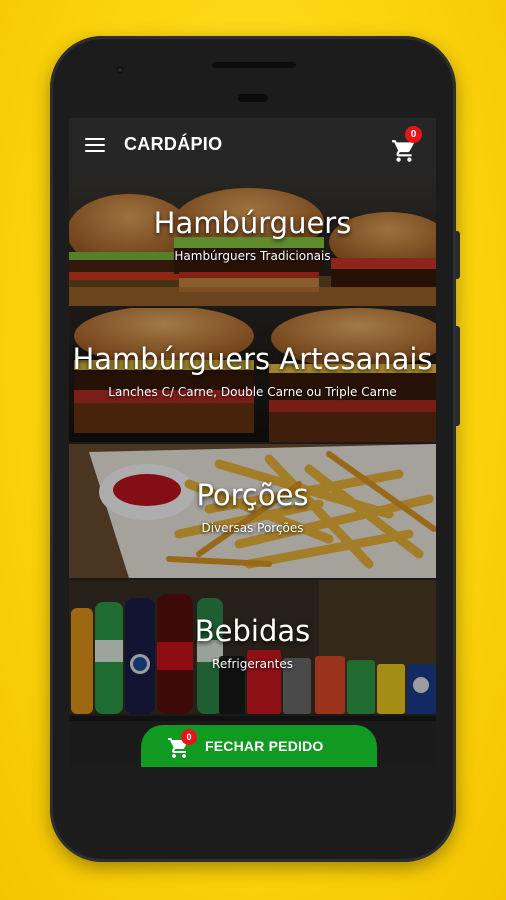 This screenshot has height=900, width=506. I want to click on checkout-label: FECHAR PEDIDO, so click(264, 746).